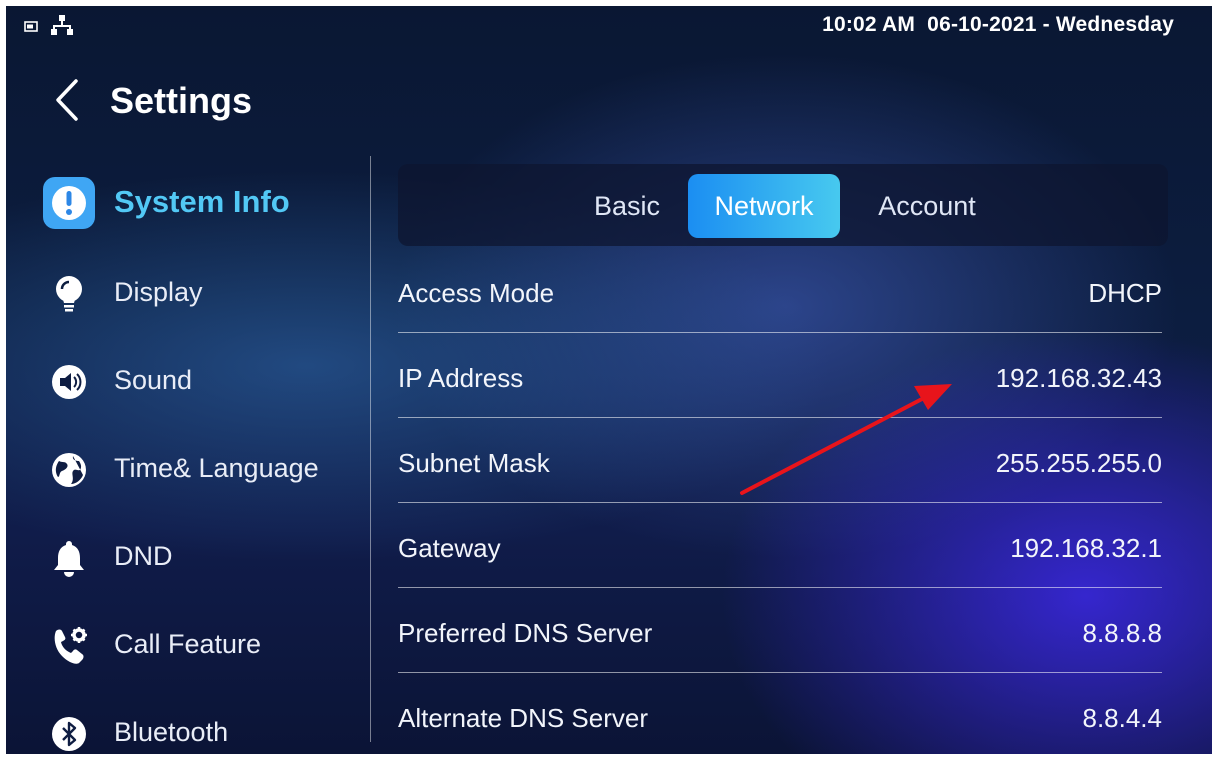  I want to click on bluetooth-icon, so click(69, 730).